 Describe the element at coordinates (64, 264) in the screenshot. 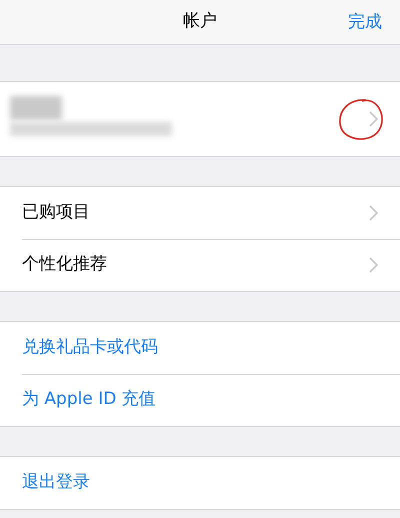

I see `row-label: 个性化推荐` at that location.